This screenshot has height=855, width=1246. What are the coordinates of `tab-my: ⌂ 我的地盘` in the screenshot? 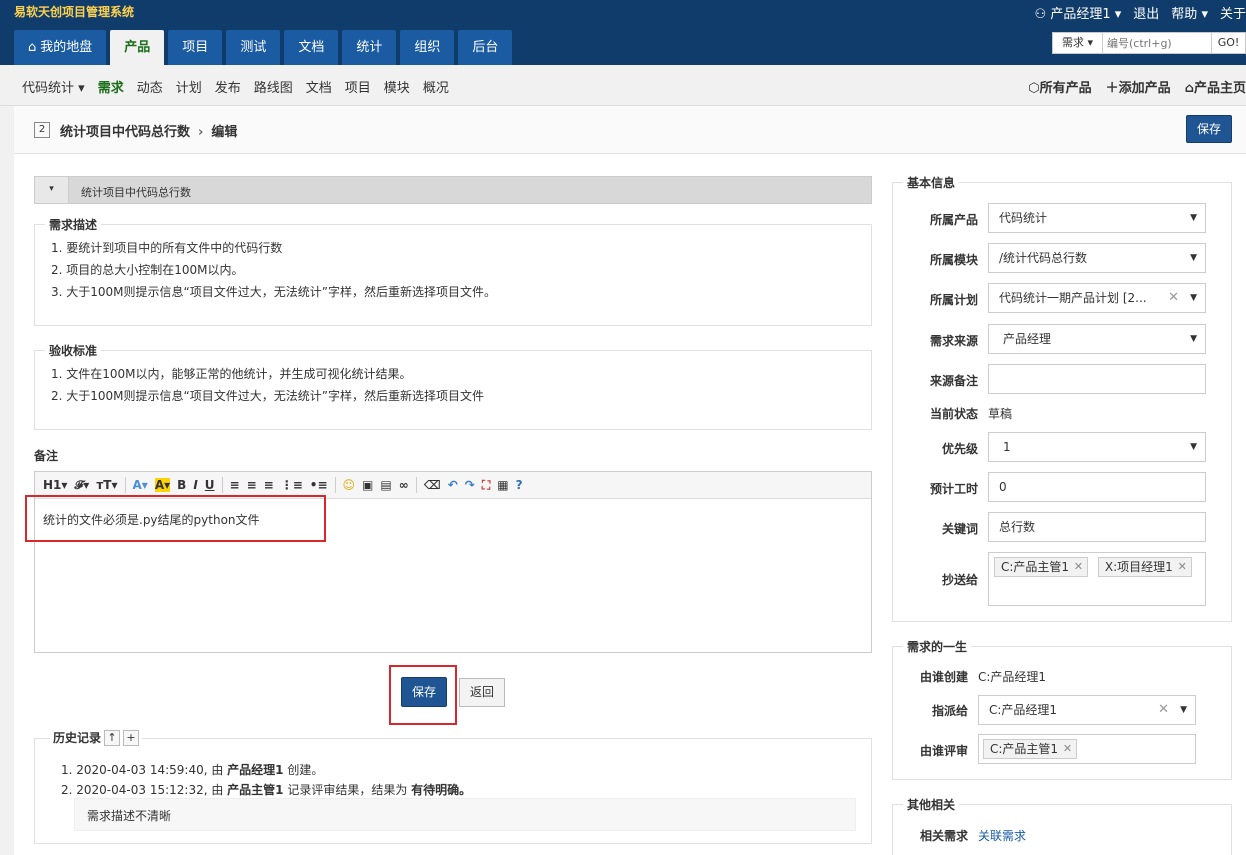 It's located at (60, 47).